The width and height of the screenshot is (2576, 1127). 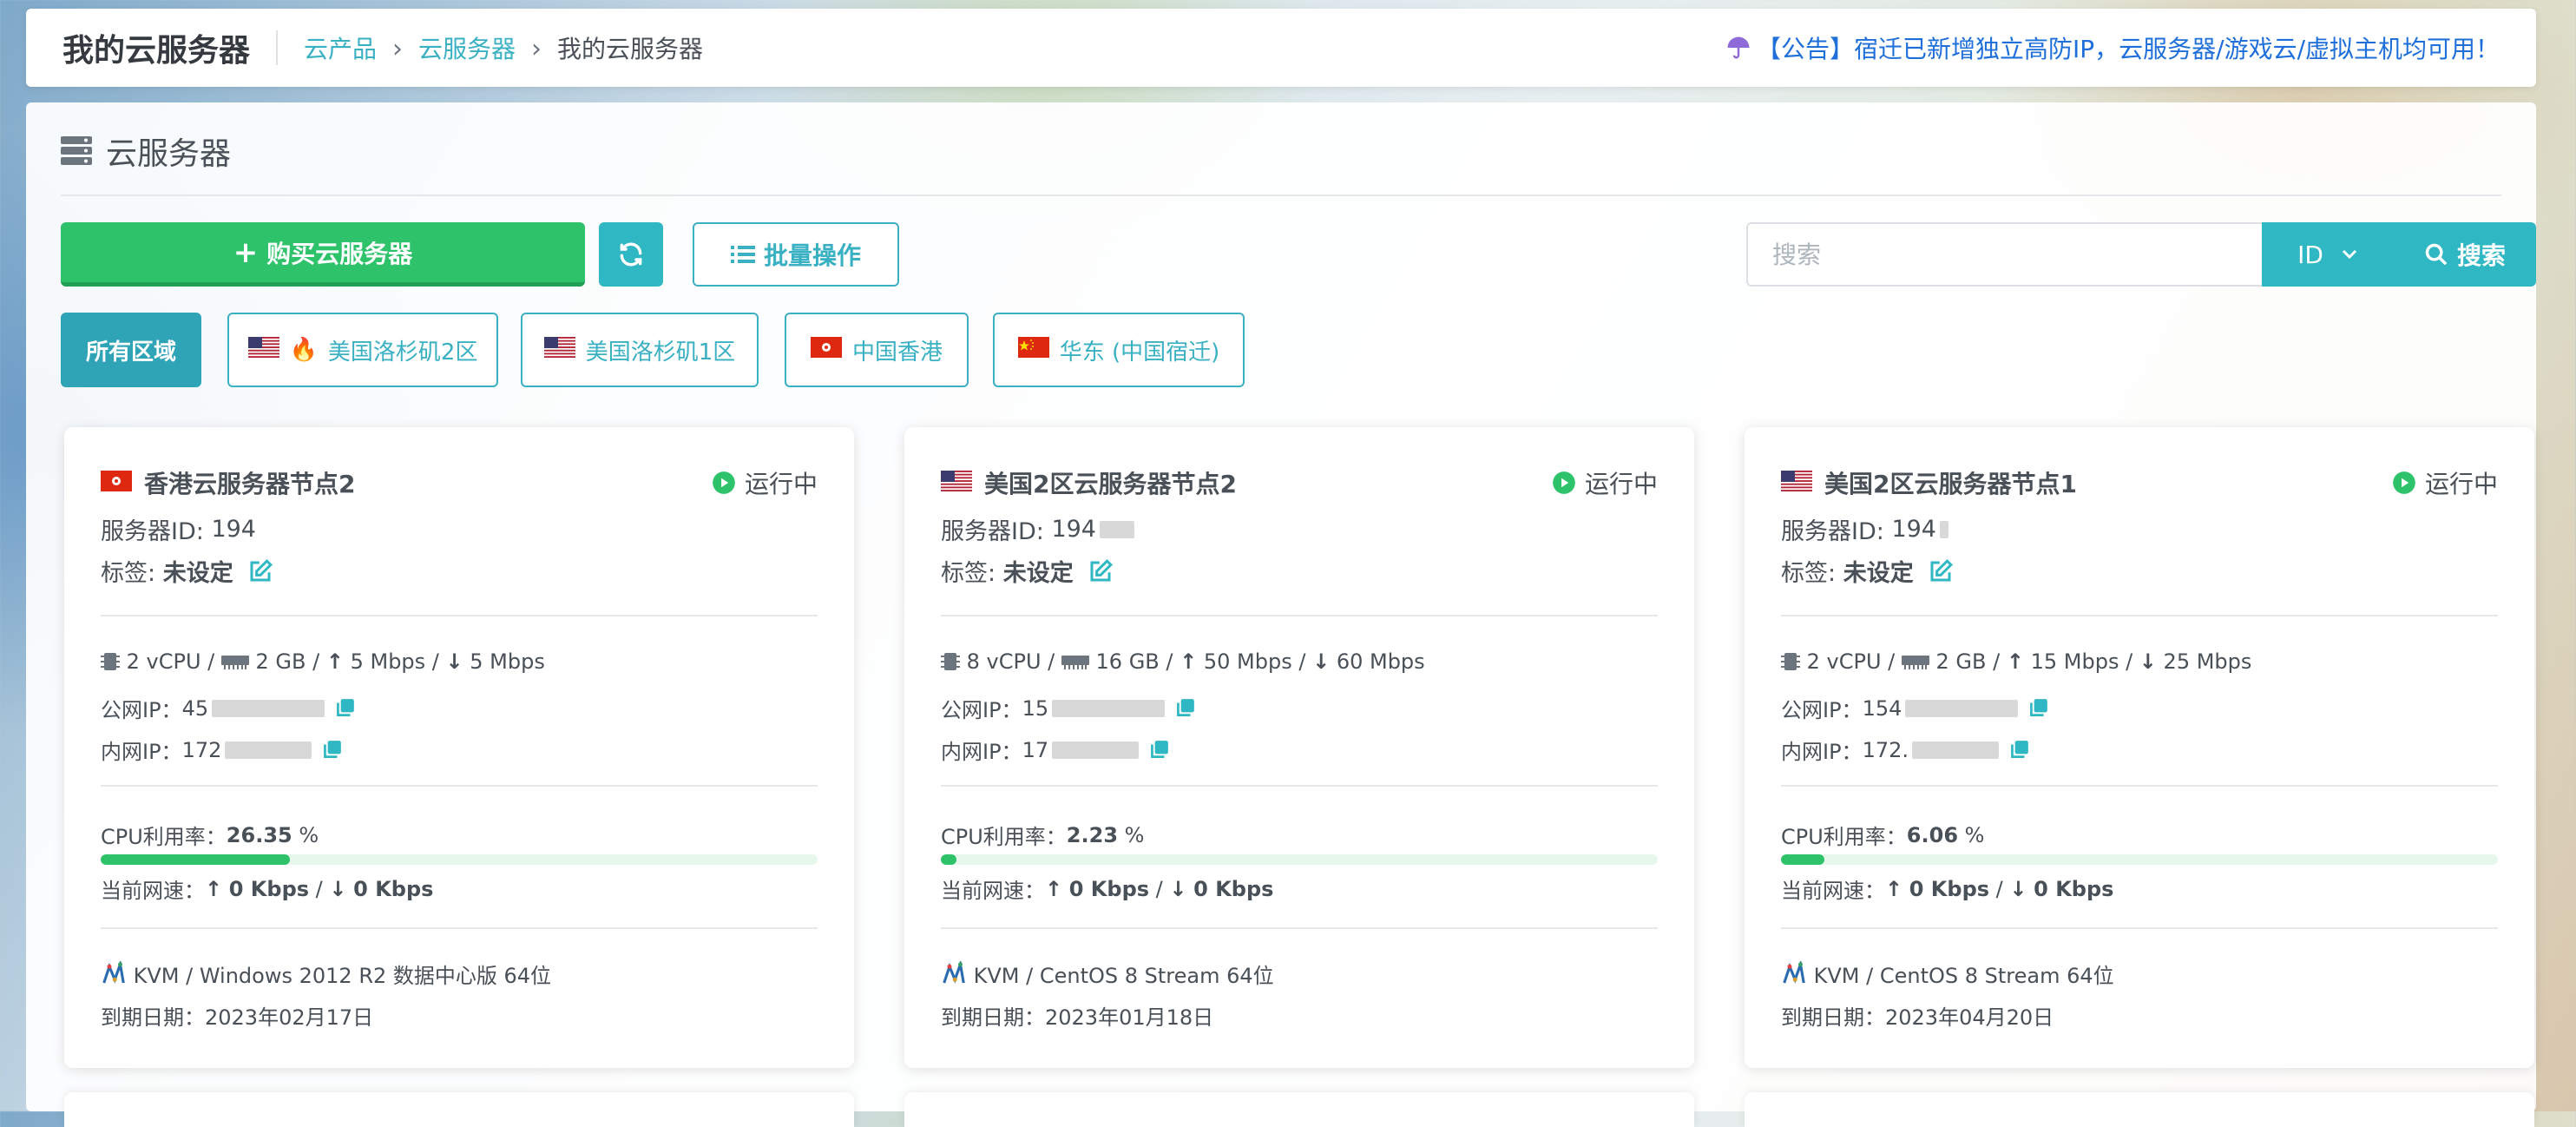 What do you see at coordinates (2437, 254) in the screenshot?
I see `search-icon` at bounding box center [2437, 254].